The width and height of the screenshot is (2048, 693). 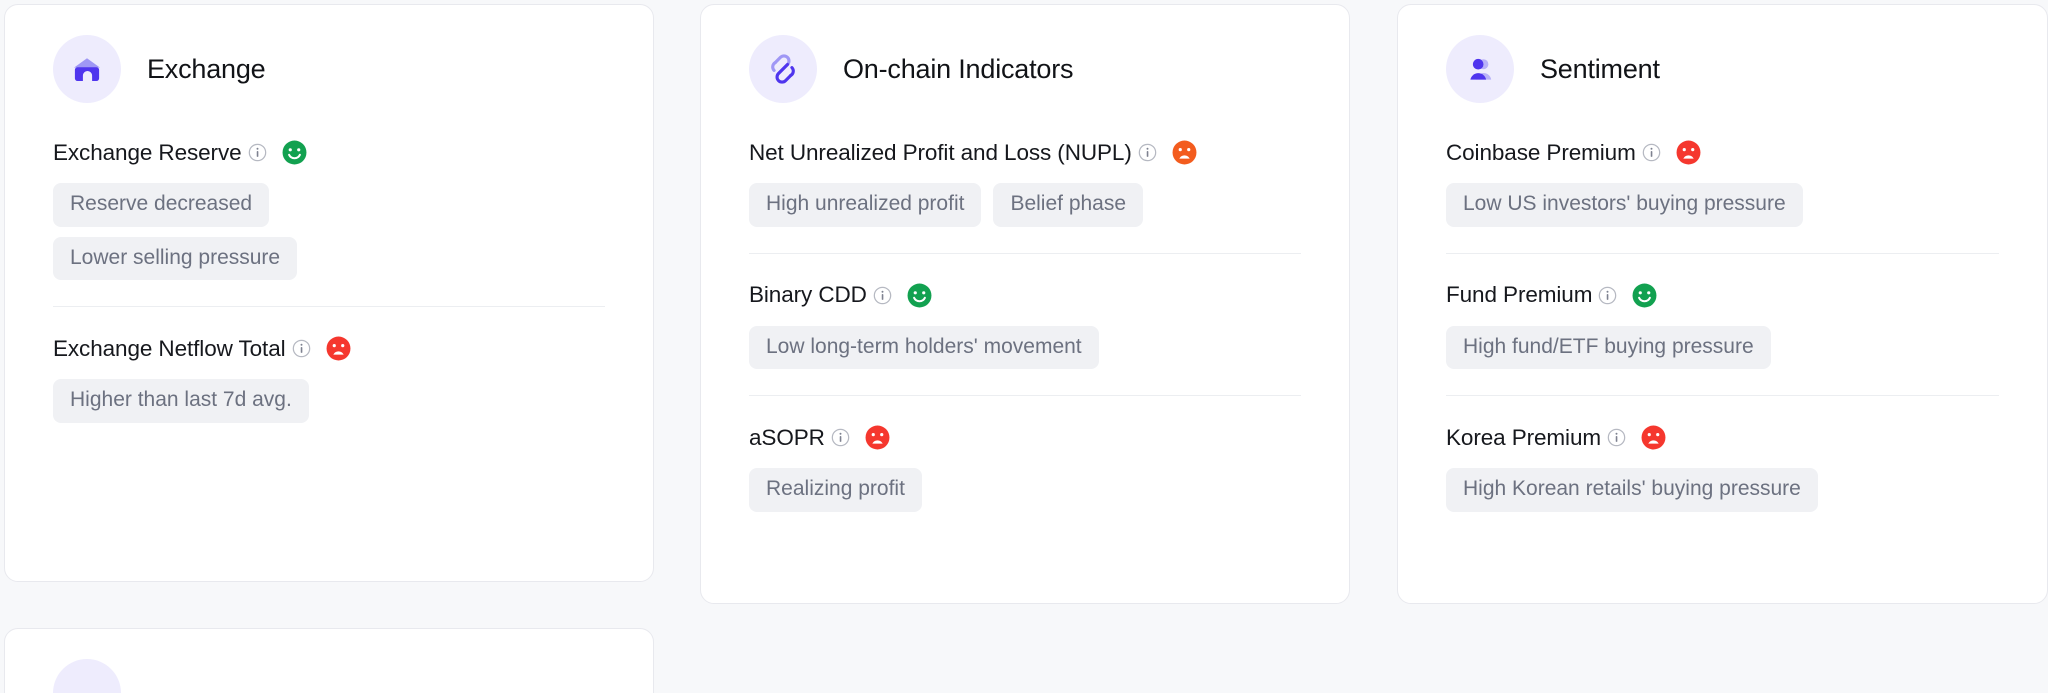 I want to click on card-title-exchange: Exchange, so click(x=206, y=68).